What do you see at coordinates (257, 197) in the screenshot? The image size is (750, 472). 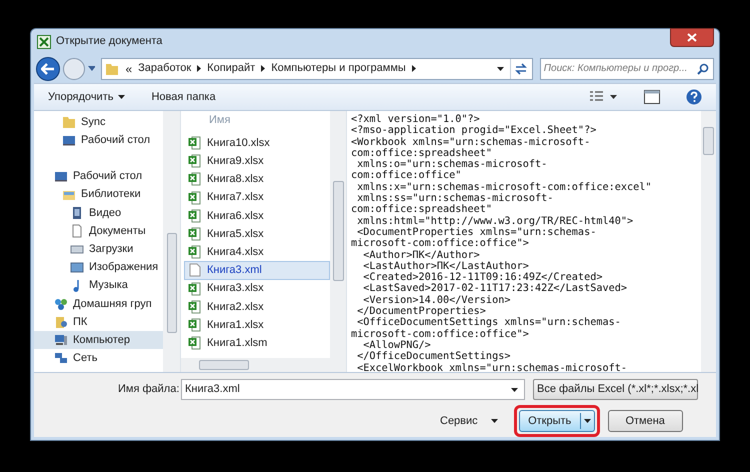 I see `file-item: Книга7.xlsx` at bounding box center [257, 197].